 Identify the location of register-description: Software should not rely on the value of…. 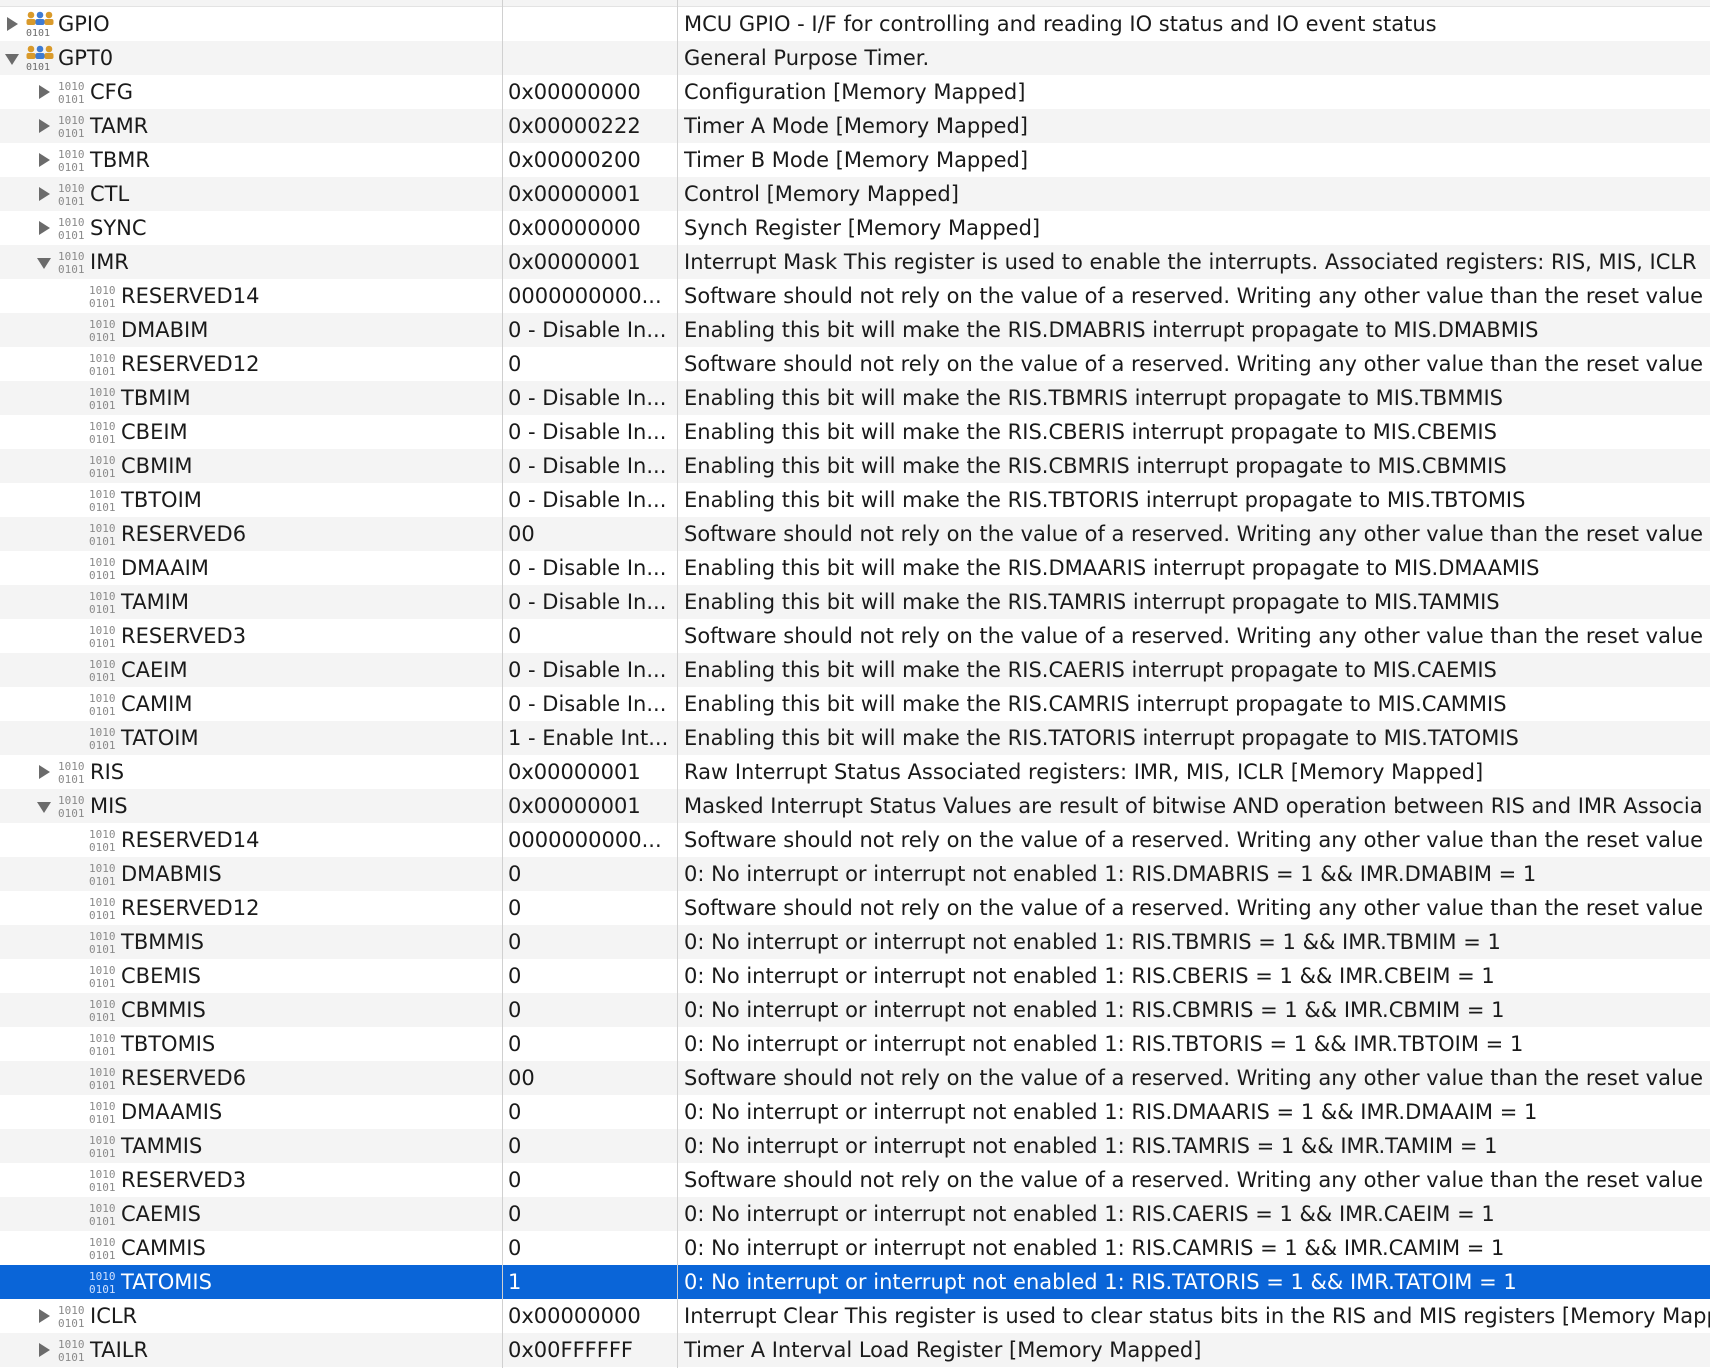
(1197, 1180).